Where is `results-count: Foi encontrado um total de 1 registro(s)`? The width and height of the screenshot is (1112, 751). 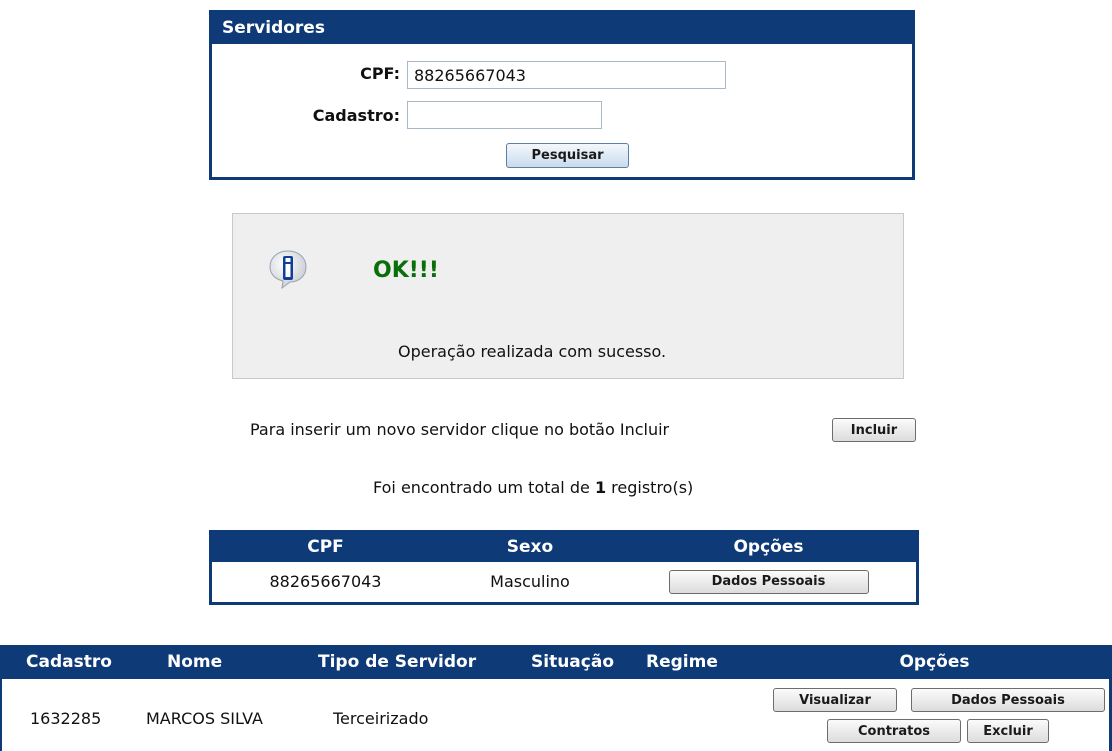 results-count: Foi encontrado um total de 1 registro(s) is located at coordinates (533, 487).